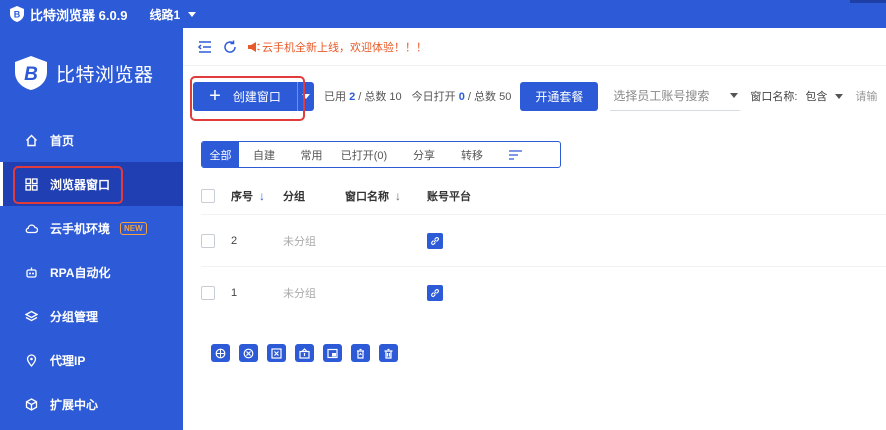  I want to click on select-all-checkbox, so click(208, 196).